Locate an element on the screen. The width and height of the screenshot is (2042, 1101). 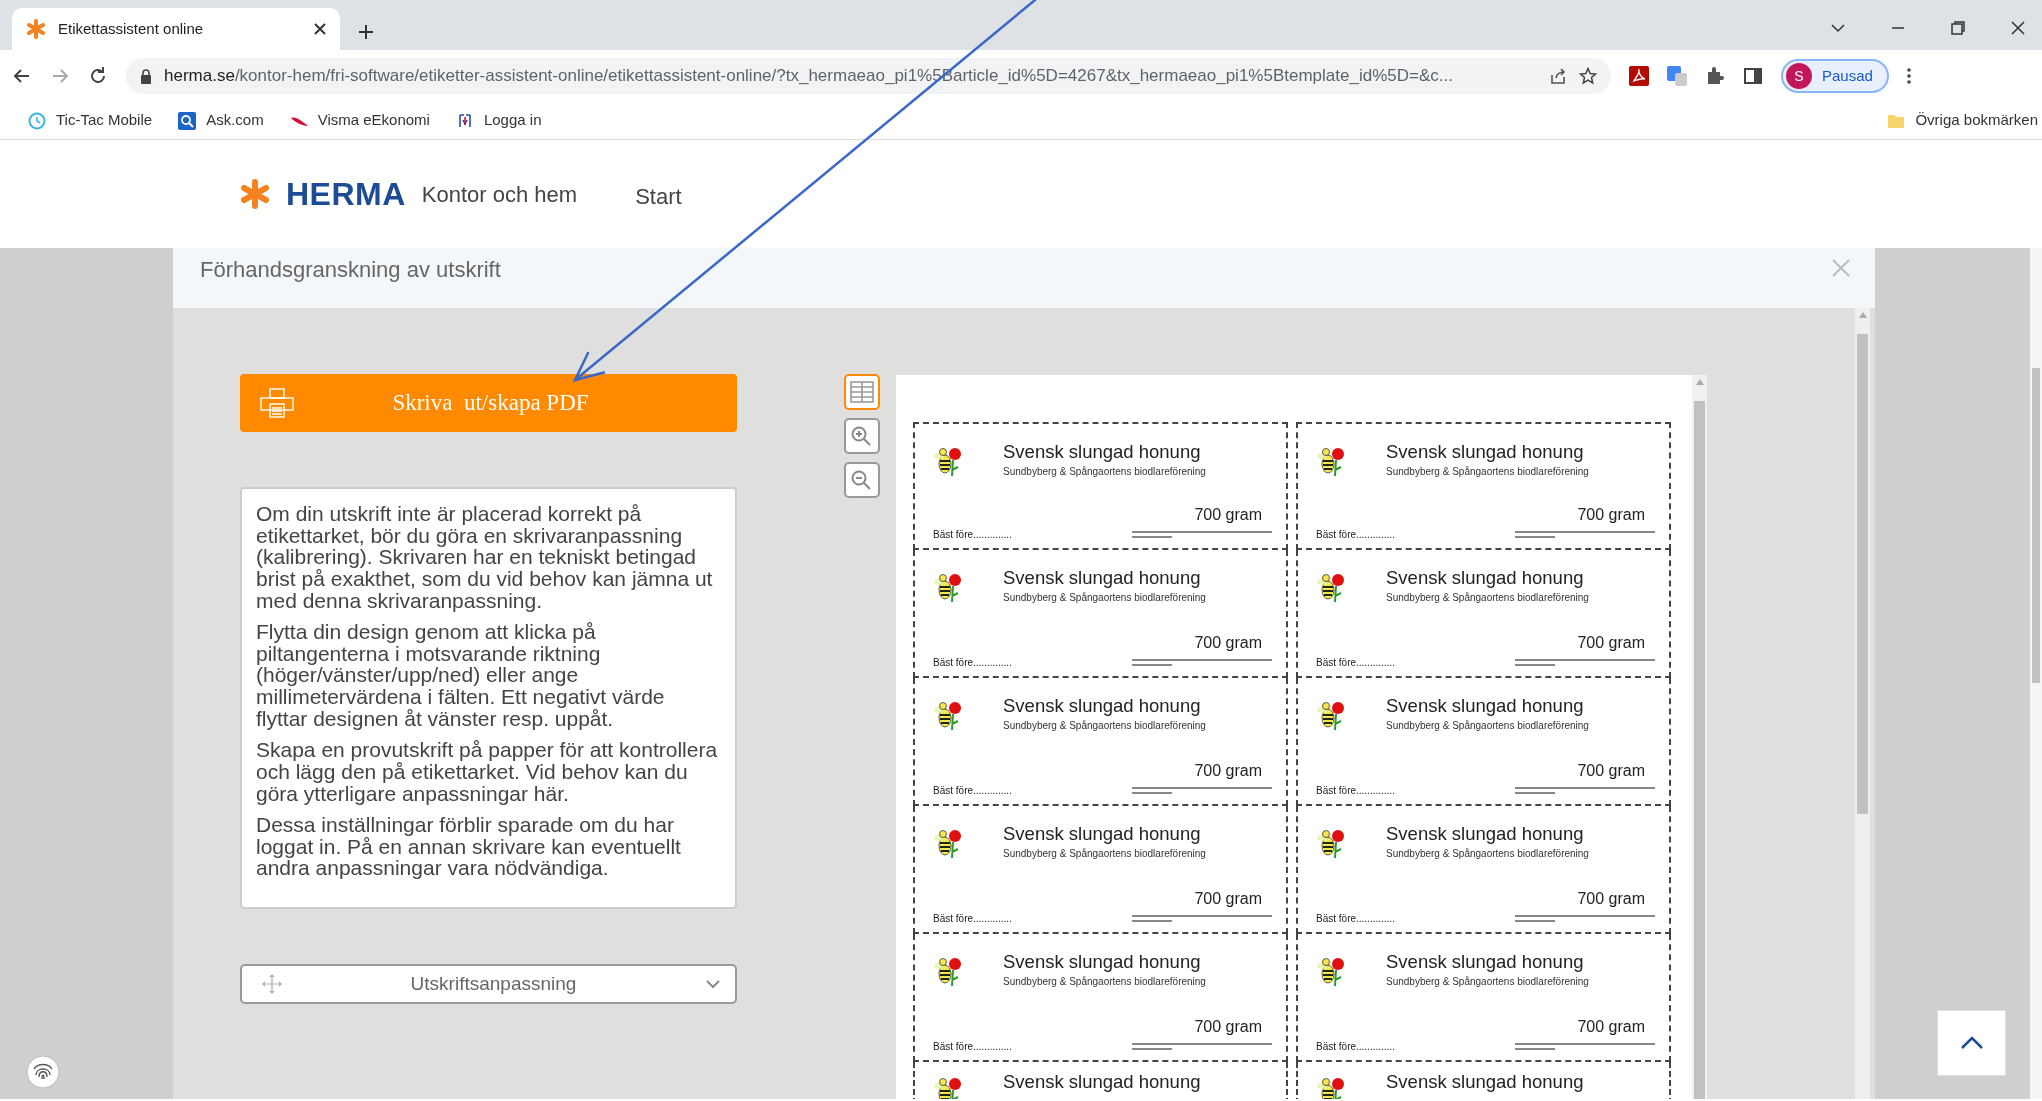
info-paragraph: Skapa en provutskrift på papper för att kontrollera och lägg den på etikettarket. Vid behov kan du göra ytterligare anpassningar här. is located at coordinates (487, 772).